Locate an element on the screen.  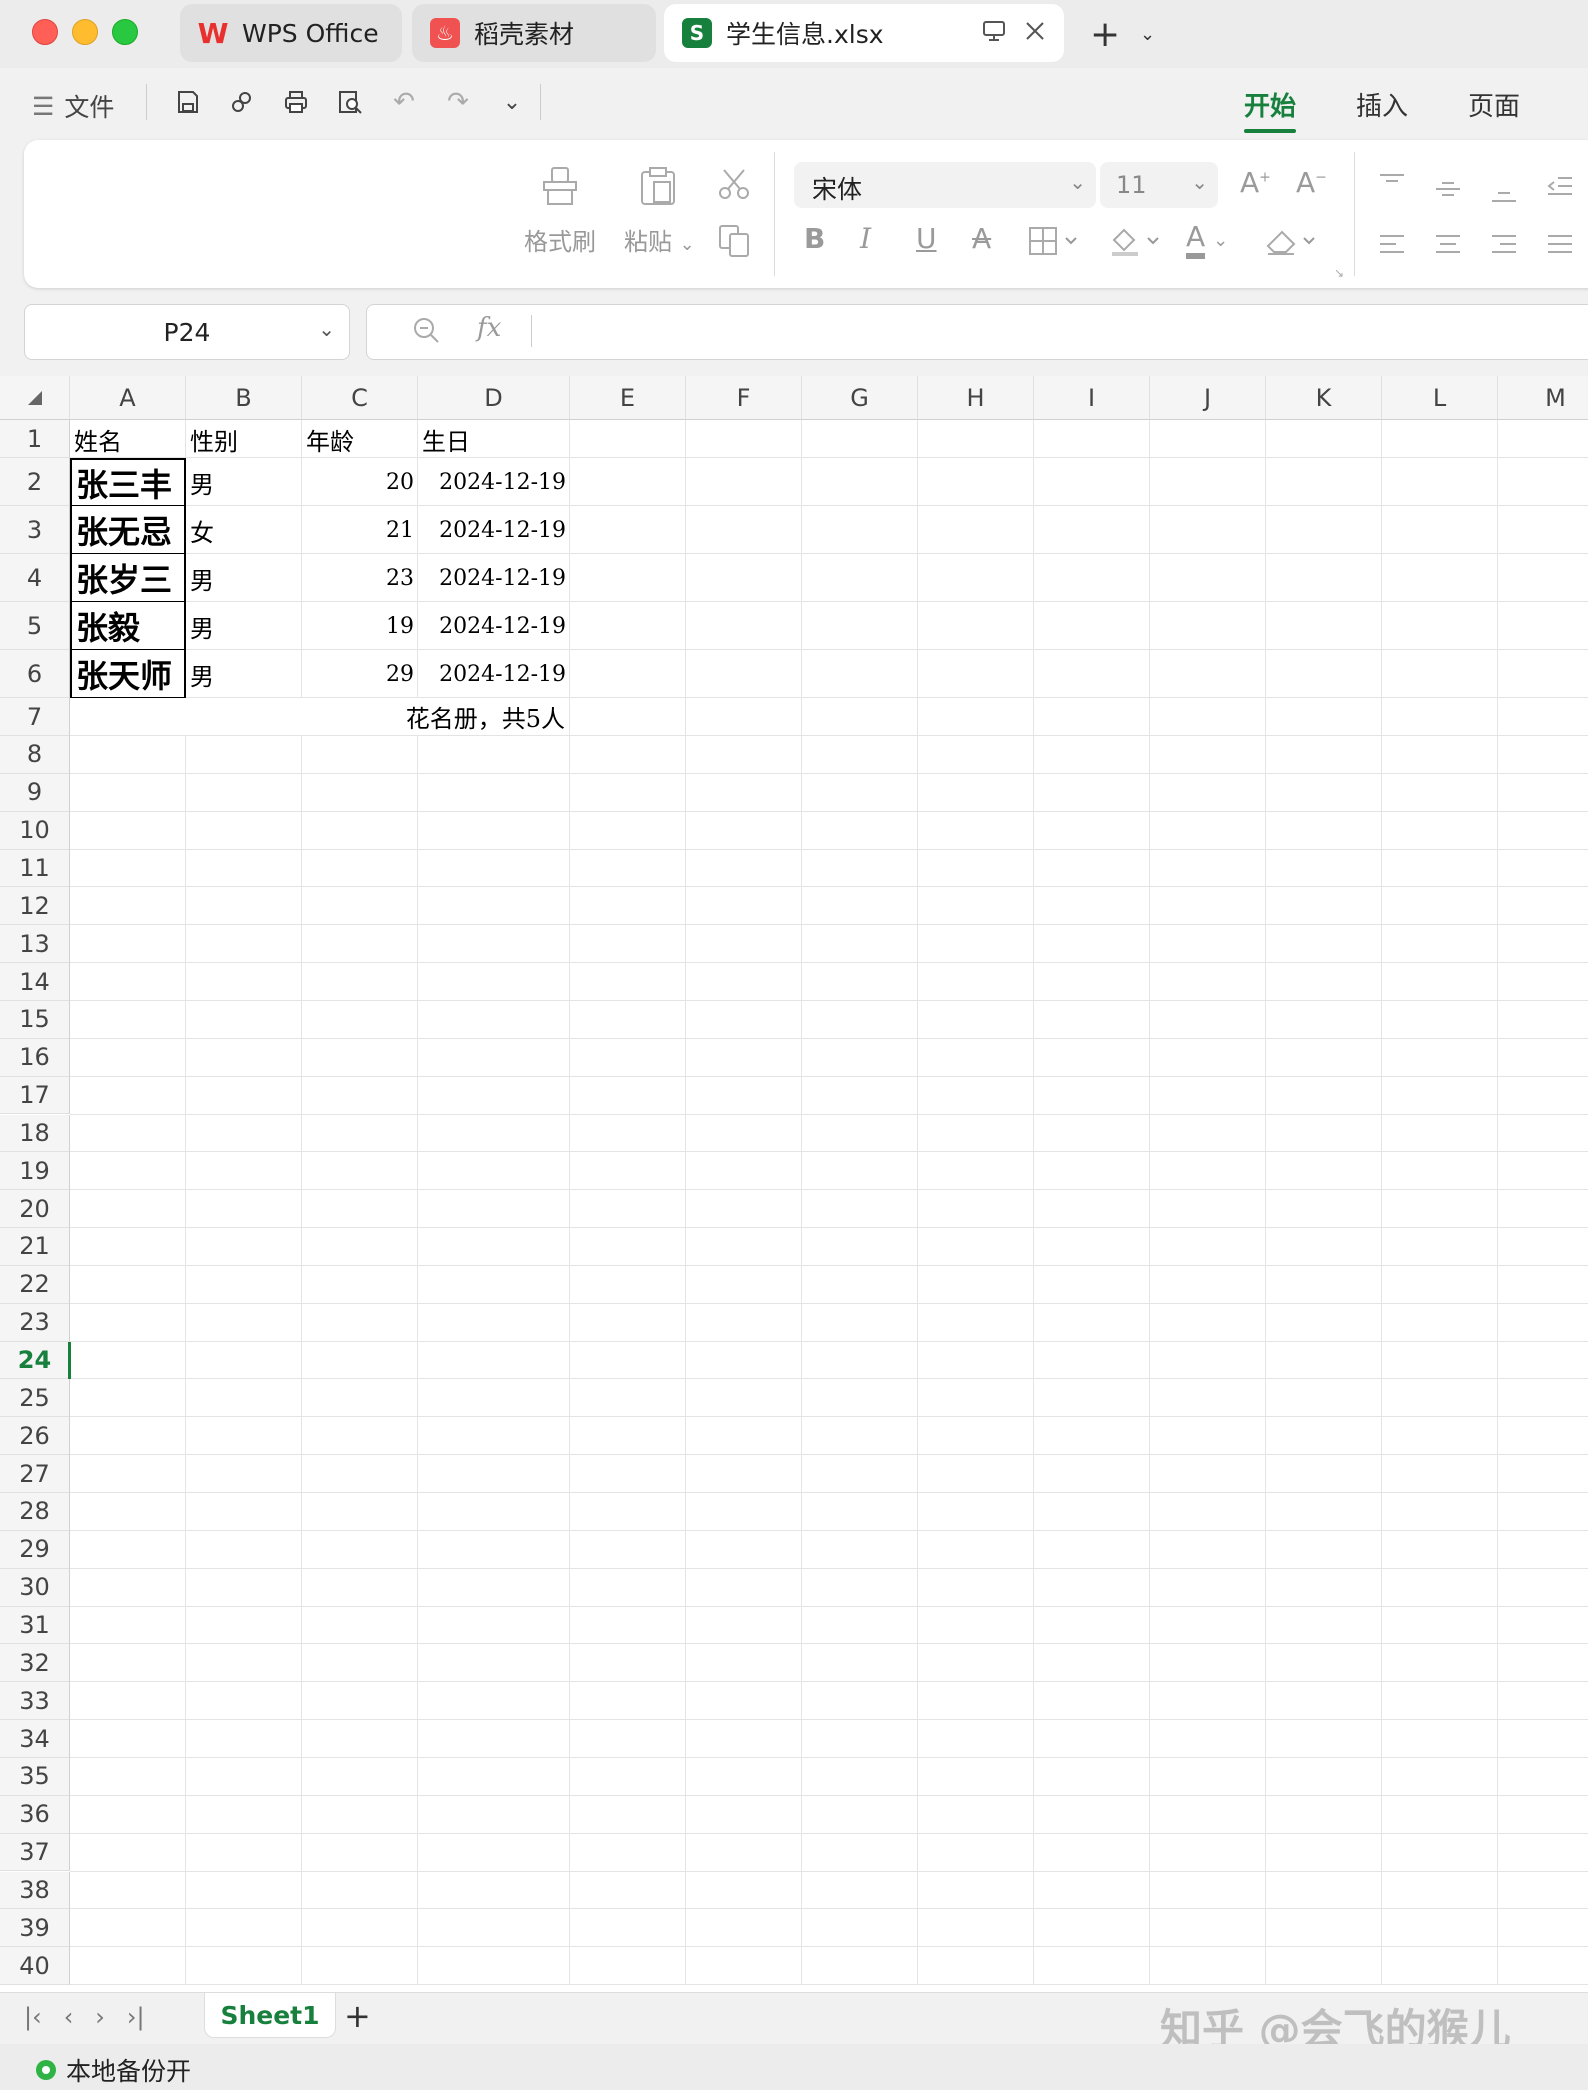
zoom-window-button is located at coordinates (125, 32).